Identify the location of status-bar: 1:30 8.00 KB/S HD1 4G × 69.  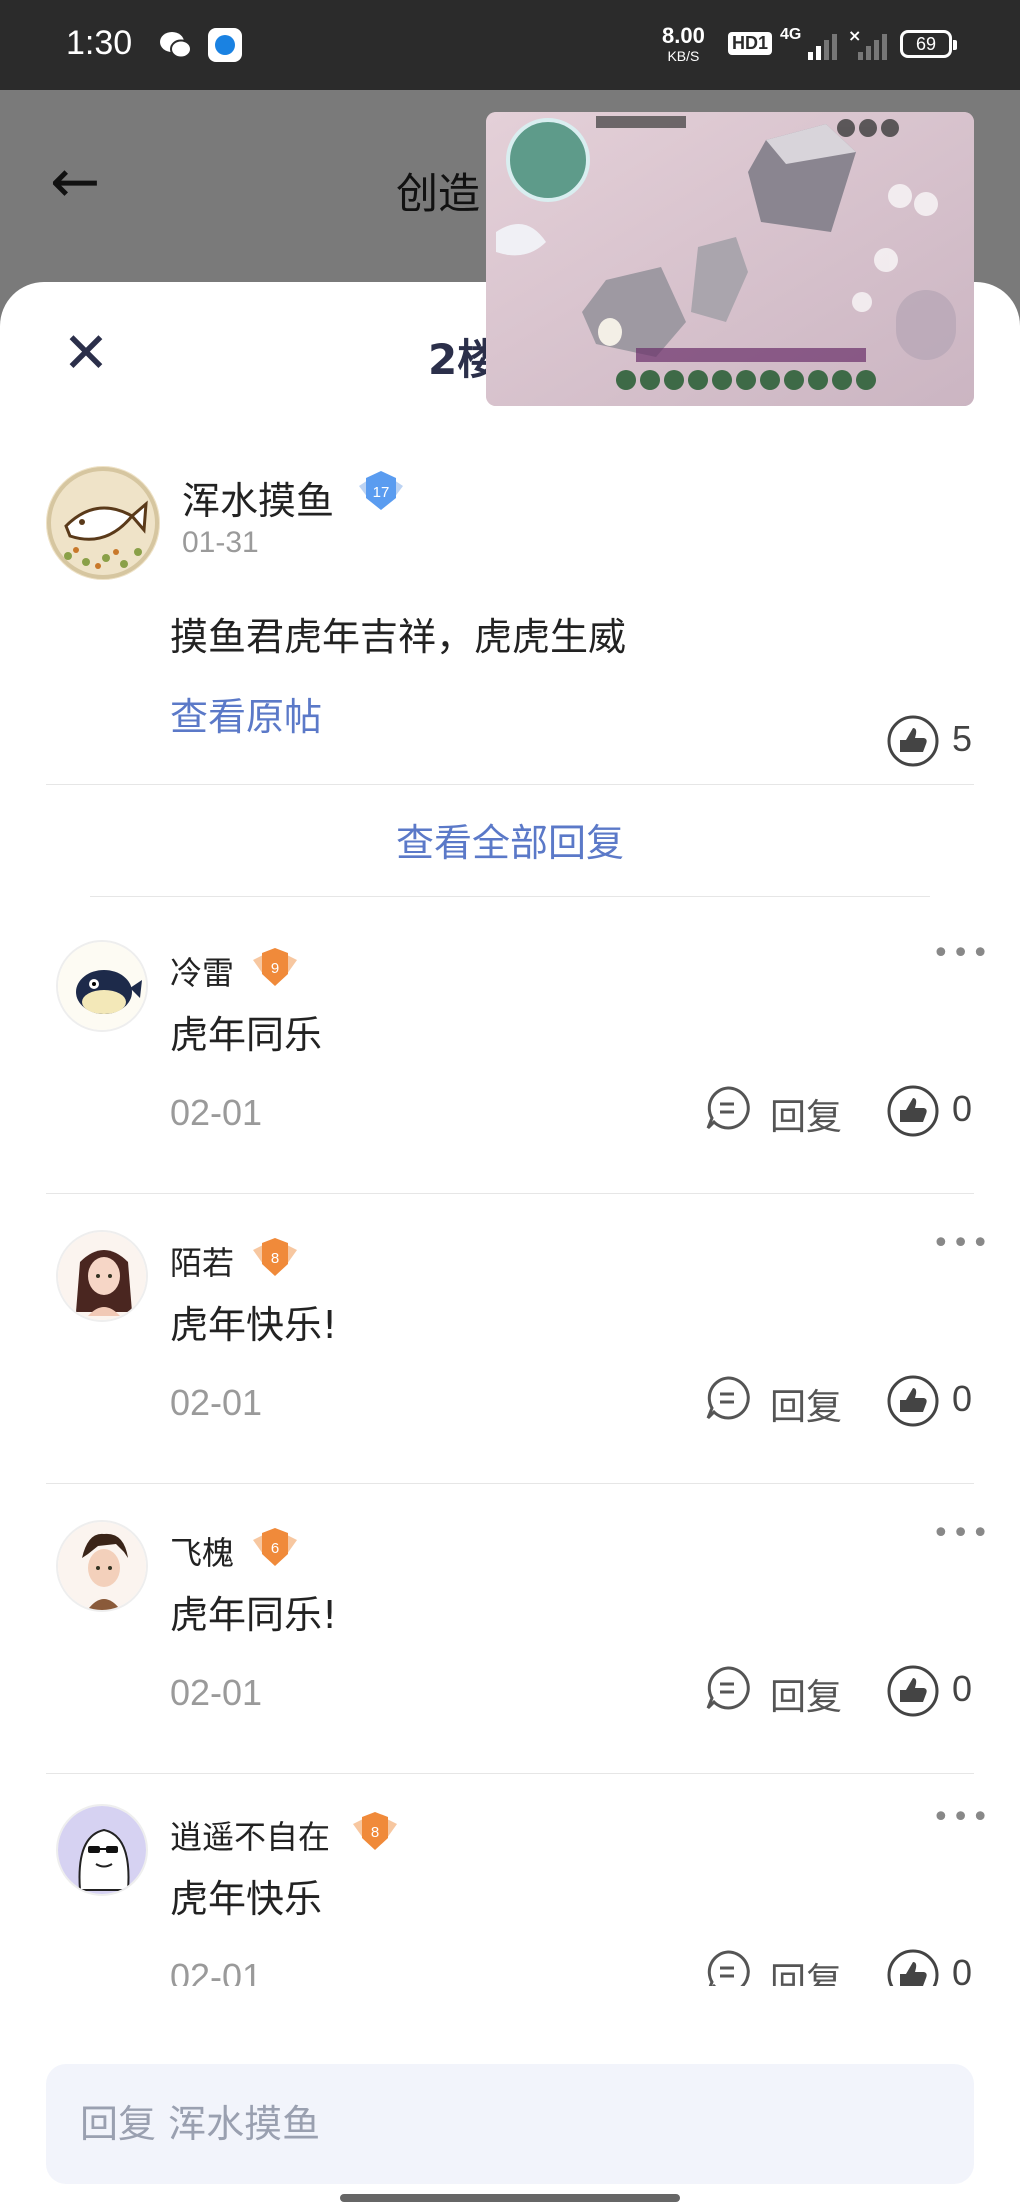
(510, 45).